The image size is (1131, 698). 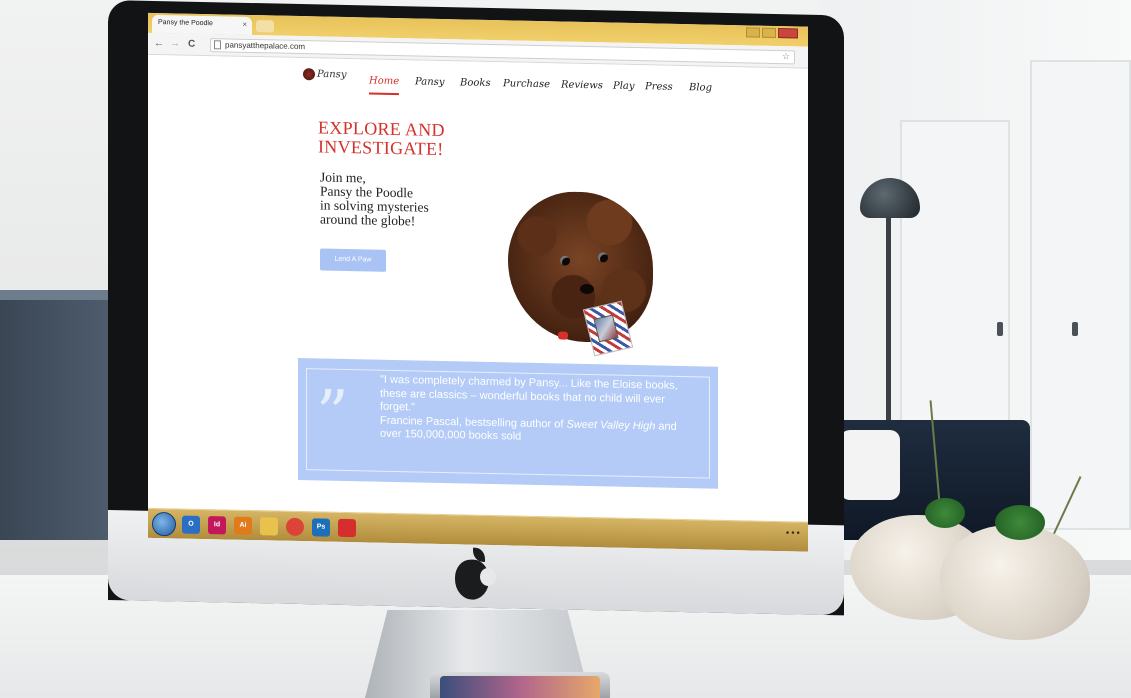 I want to click on hero-title: EXPLORE AND INVESTIGATE!, so click(x=418, y=138).